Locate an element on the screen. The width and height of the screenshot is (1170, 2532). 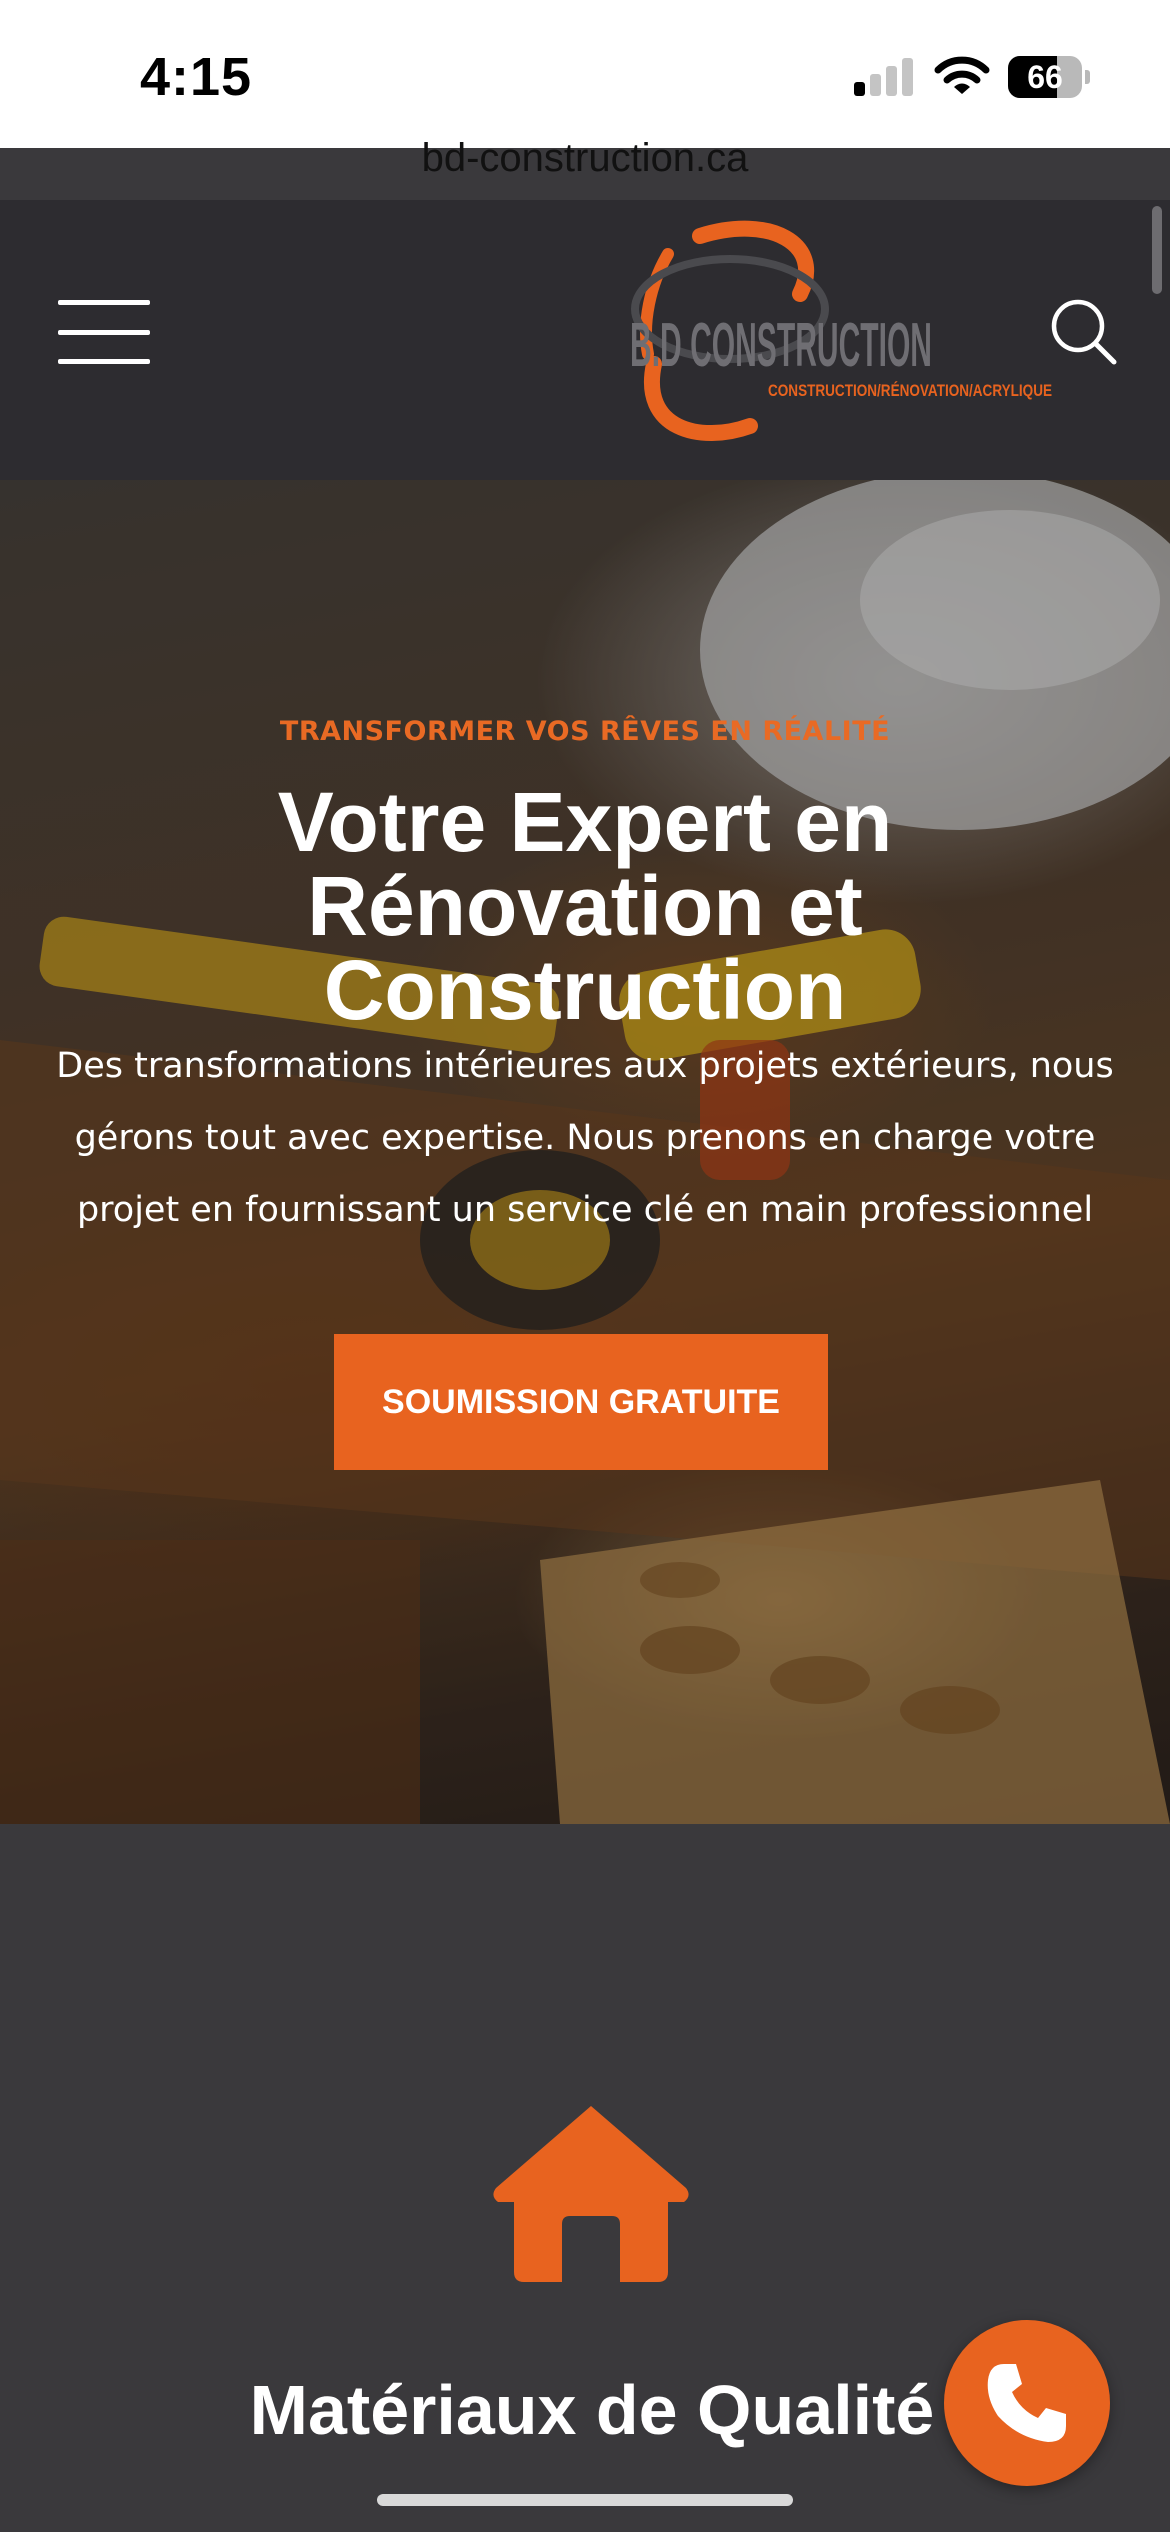
battery-icon: 66 is located at coordinates (1049, 77).